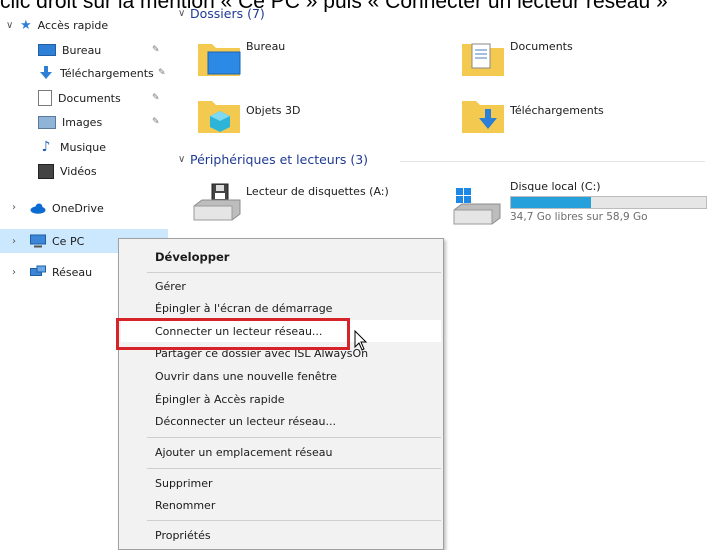 The width and height of the screenshot is (709, 550). Describe the element at coordinates (46, 171) in the screenshot. I see `video-icon` at that location.